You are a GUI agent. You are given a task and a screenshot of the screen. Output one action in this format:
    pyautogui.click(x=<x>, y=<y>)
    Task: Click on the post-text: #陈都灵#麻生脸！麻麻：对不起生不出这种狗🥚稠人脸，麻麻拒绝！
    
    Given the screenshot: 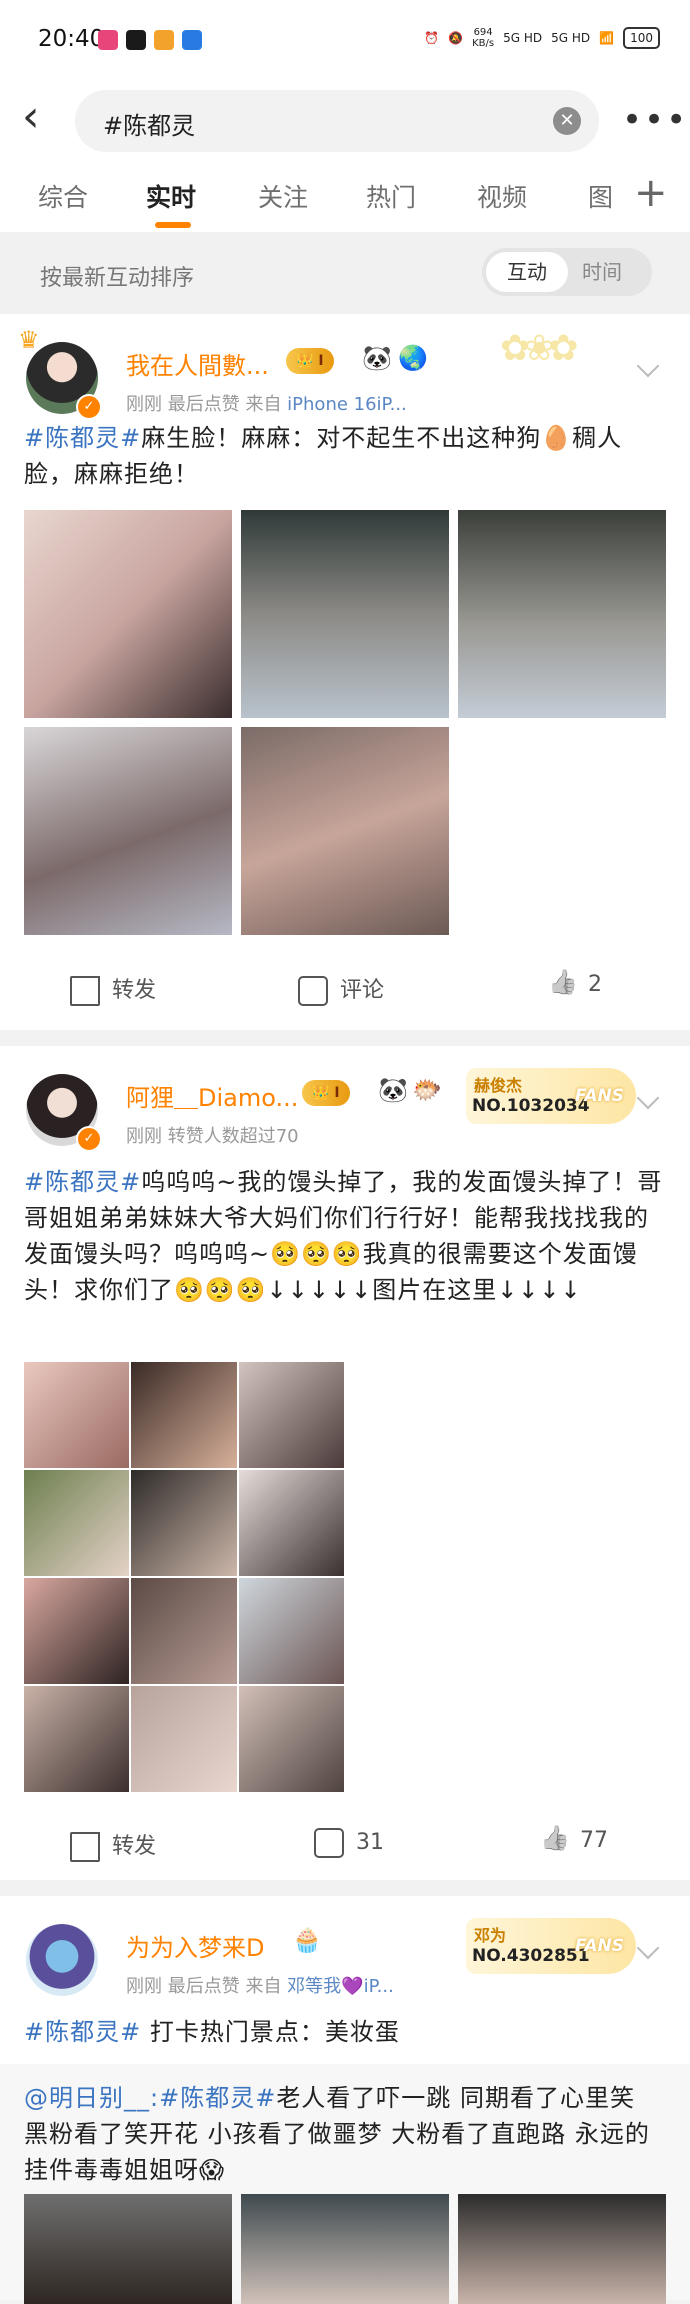 What is the action you would take?
    pyautogui.click(x=323, y=456)
    